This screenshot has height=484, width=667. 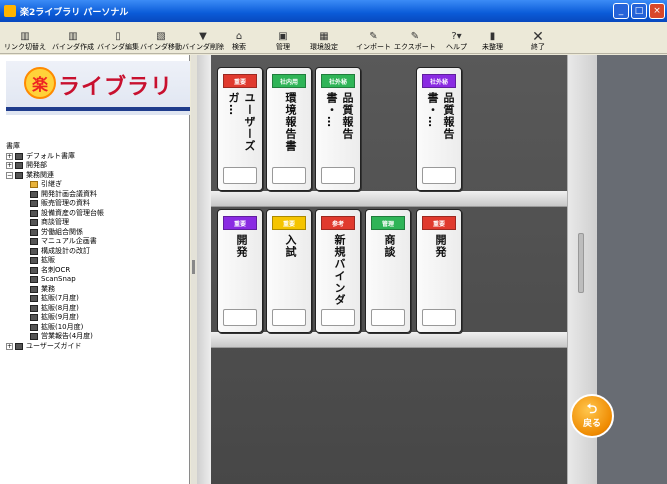 I want to click on tree-node-business: − 業務関連, so click(x=97, y=176).